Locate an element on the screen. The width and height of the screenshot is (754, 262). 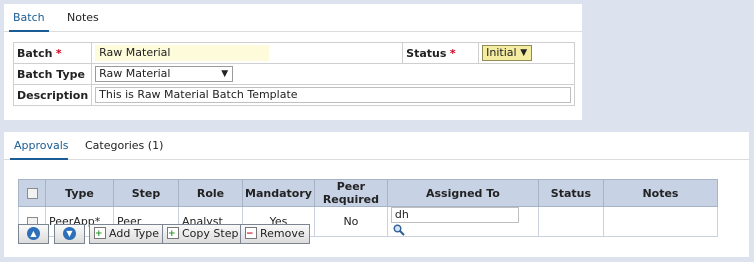
batch-type-label: Batch Type is located at coordinates (51, 74).